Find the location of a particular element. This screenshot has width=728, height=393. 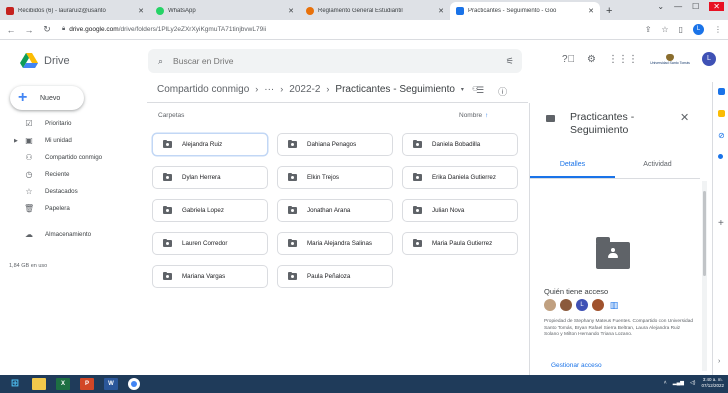

maximize-icon: ☐ is located at coordinates (695, 6).